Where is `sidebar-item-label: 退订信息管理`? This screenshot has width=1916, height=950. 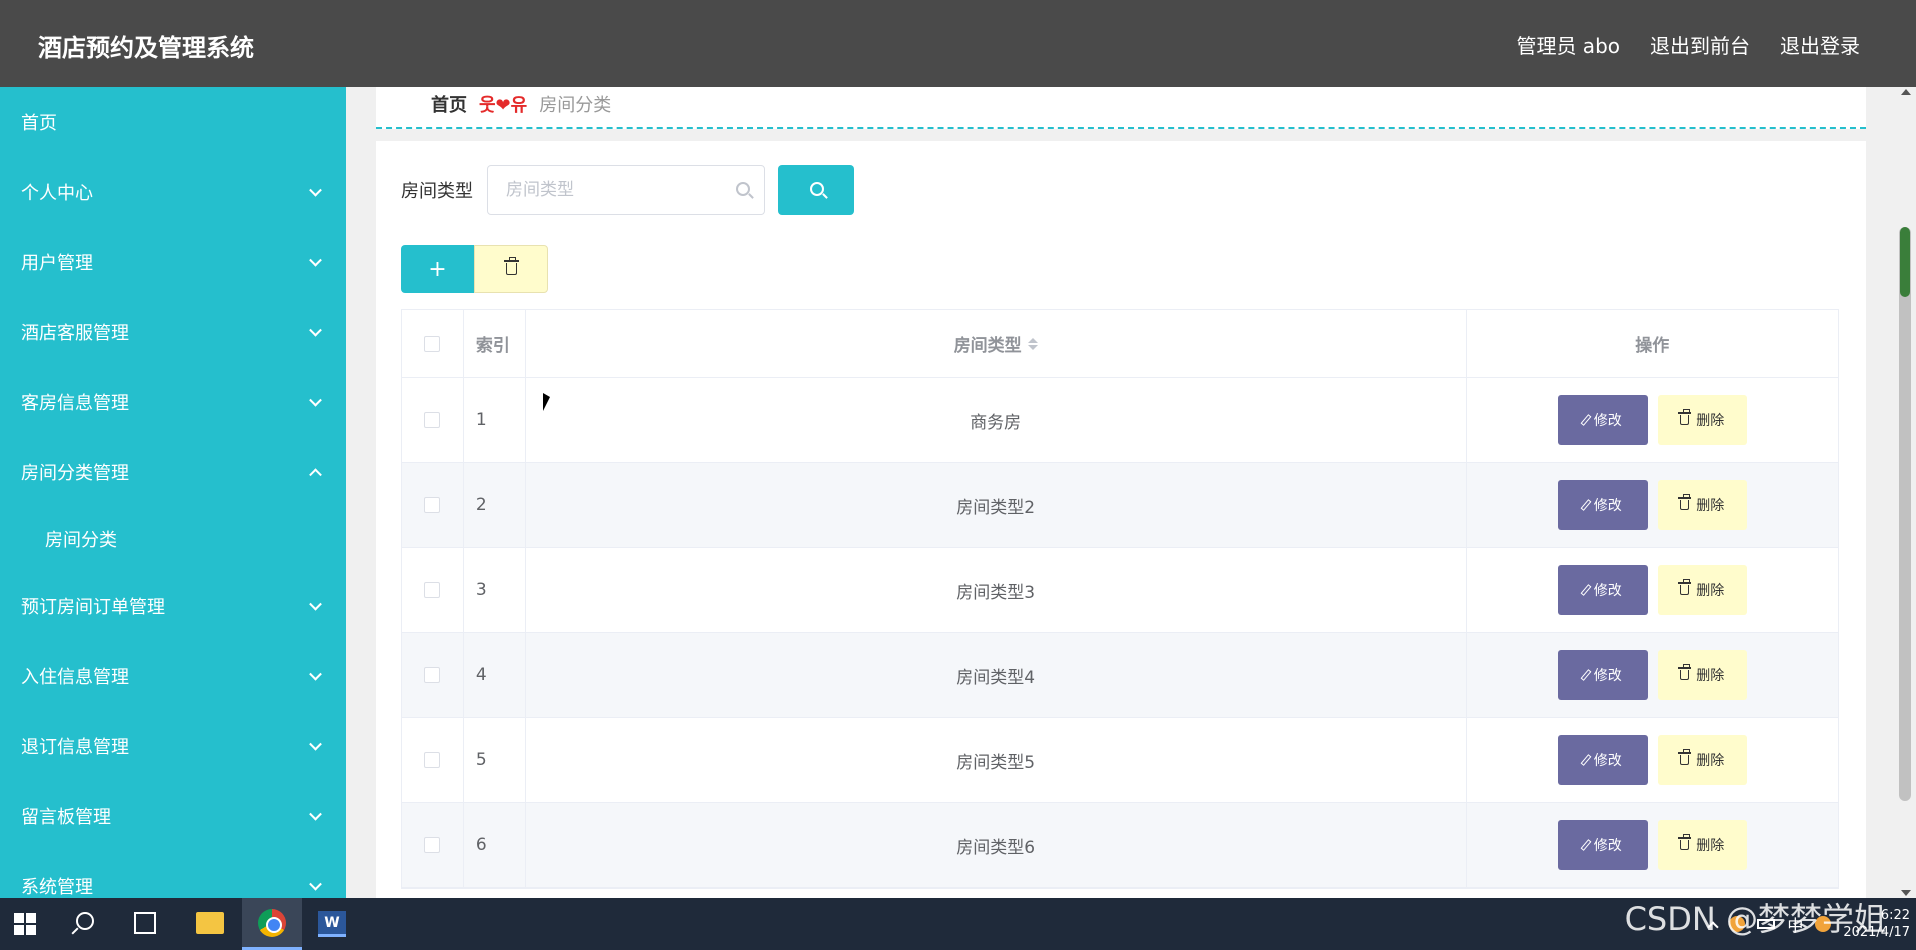
sidebar-item-label: 退订信息管理 is located at coordinates (75, 747).